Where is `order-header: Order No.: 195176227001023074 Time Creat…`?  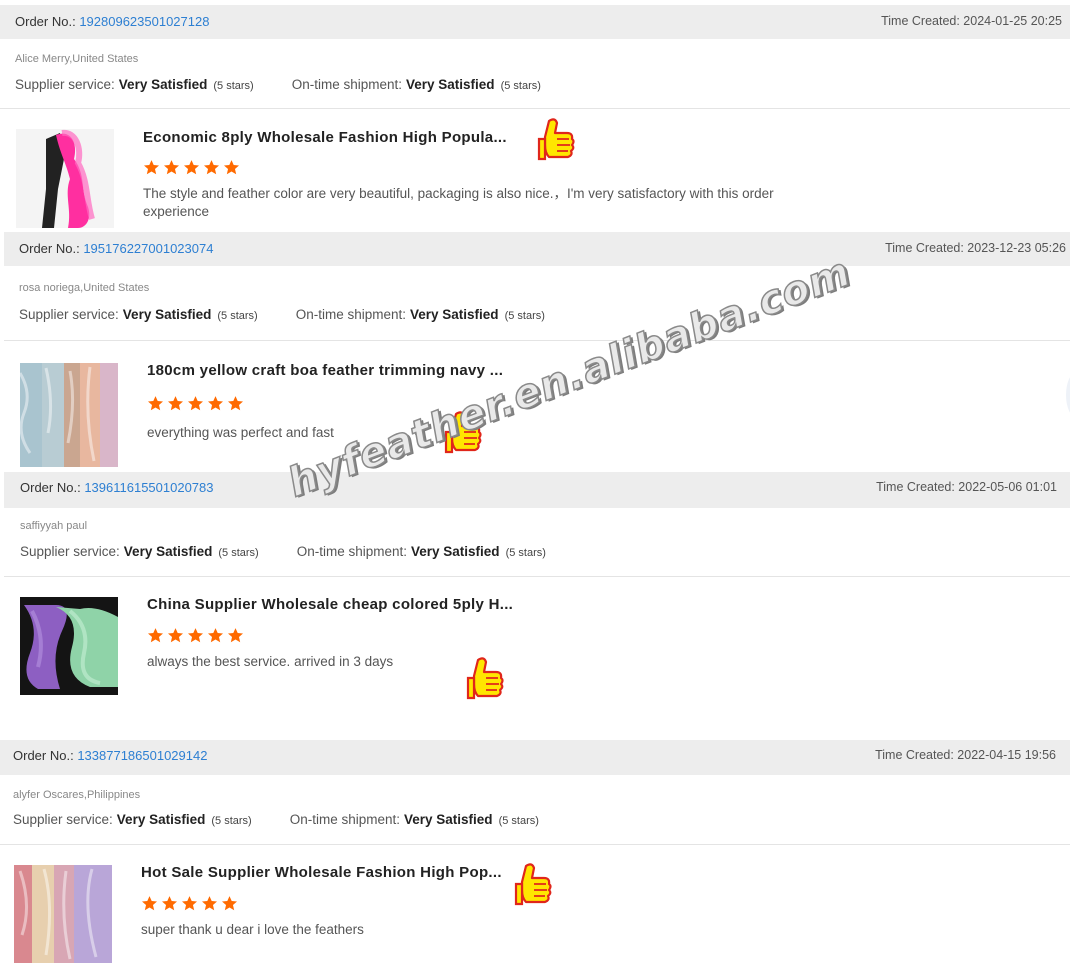 order-header: Order No.: 195176227001023074 Time Creat… is located at coordinates (537, 249).